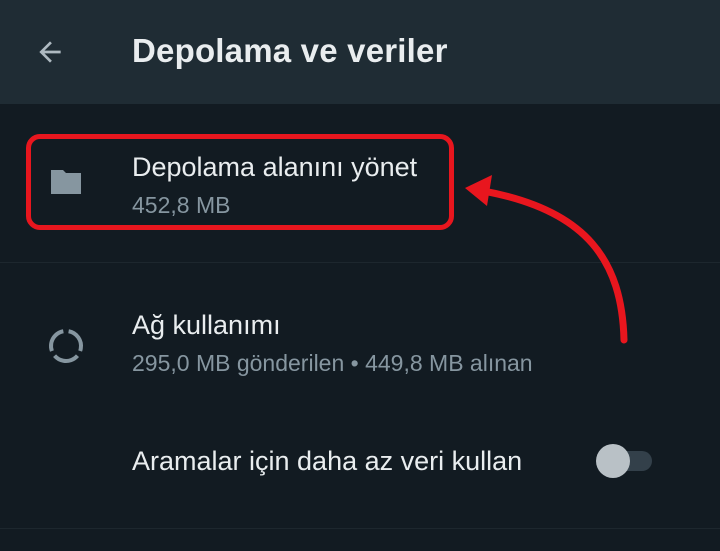 The width and height of the screenshot is (720, 551). Describe the element at coordinates (290, 50) in the screenshot. I see `page-title: Depolama ve veriler` at that location.